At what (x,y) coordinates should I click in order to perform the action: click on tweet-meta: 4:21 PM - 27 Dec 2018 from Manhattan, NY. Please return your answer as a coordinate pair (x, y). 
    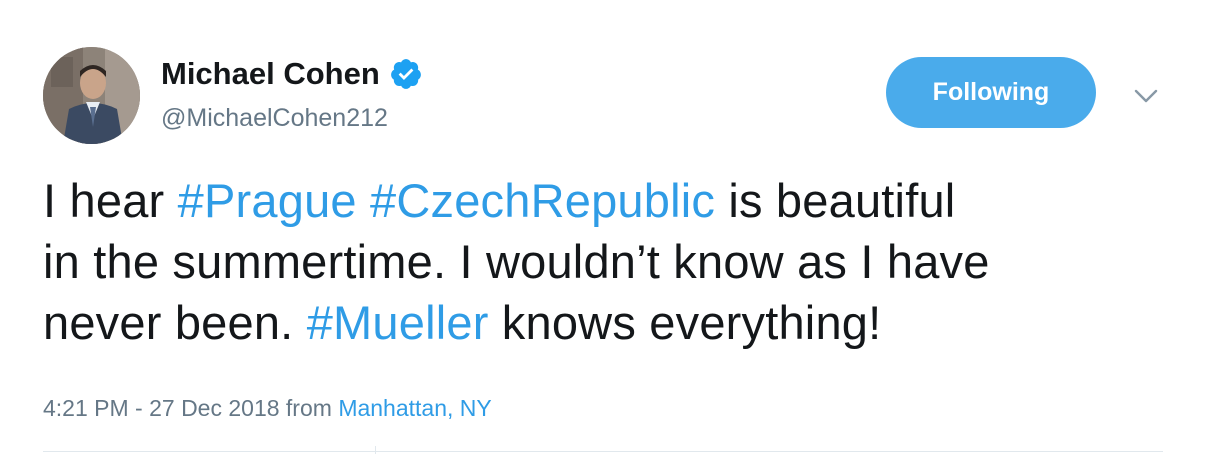
    Looking at the image, I should click on (267, 408).